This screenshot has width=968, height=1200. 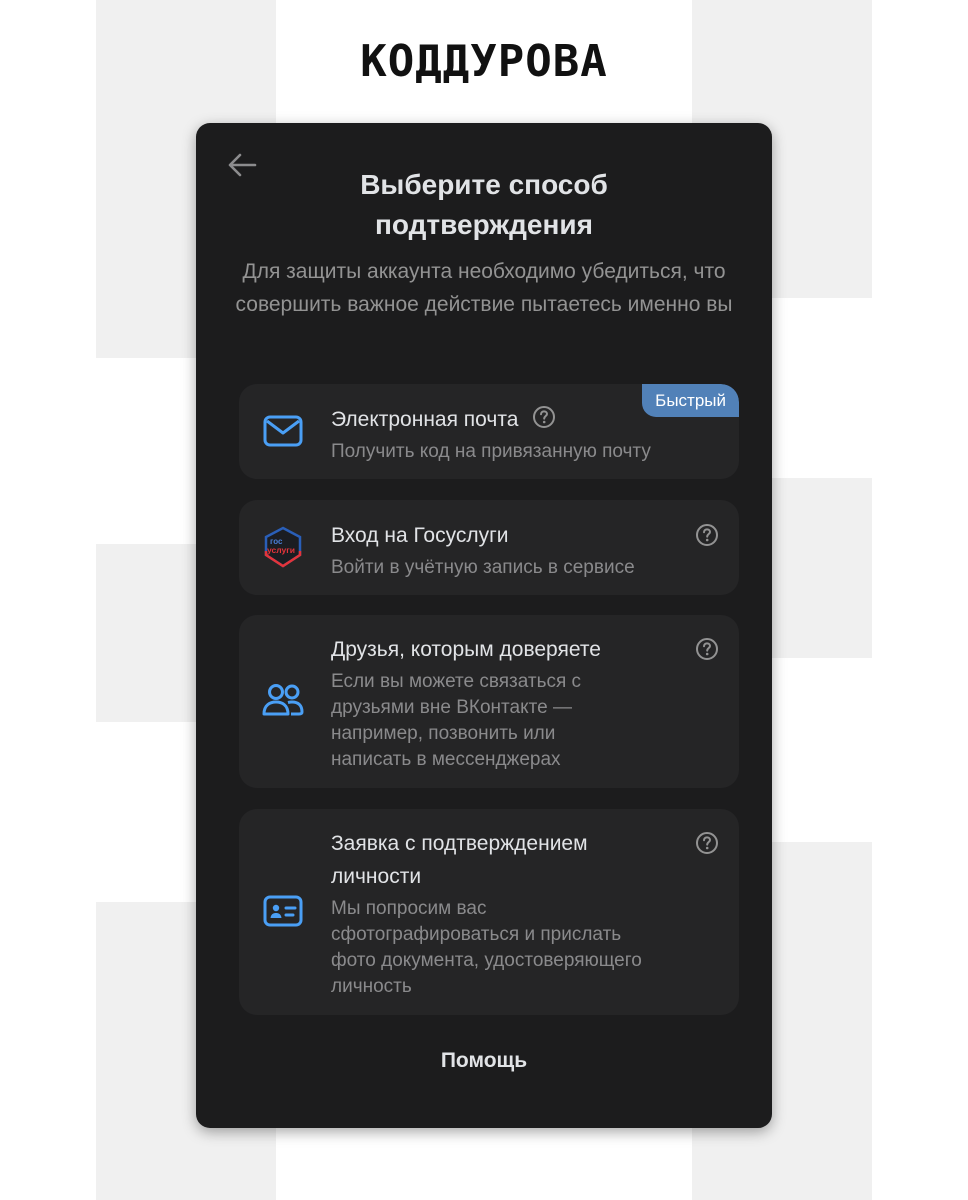 I want to click on arrow-left-icon, so click(x=242, y=165).